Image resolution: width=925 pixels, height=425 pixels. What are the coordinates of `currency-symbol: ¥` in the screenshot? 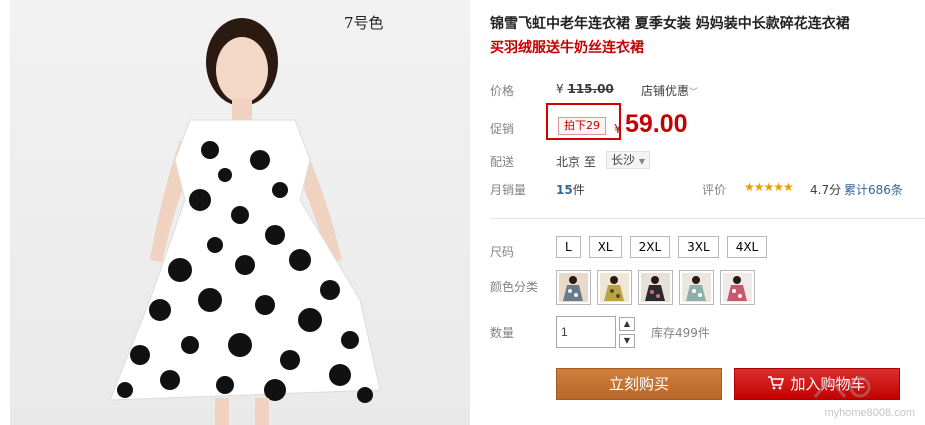 It's located at (560, 89).